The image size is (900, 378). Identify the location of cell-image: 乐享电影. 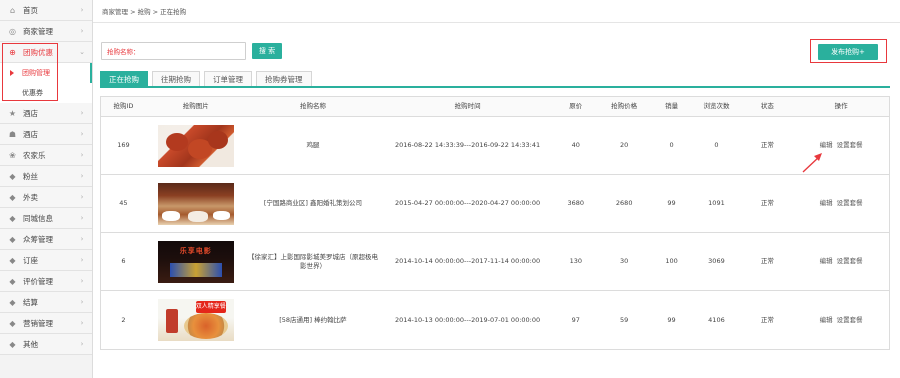
(196, 261).